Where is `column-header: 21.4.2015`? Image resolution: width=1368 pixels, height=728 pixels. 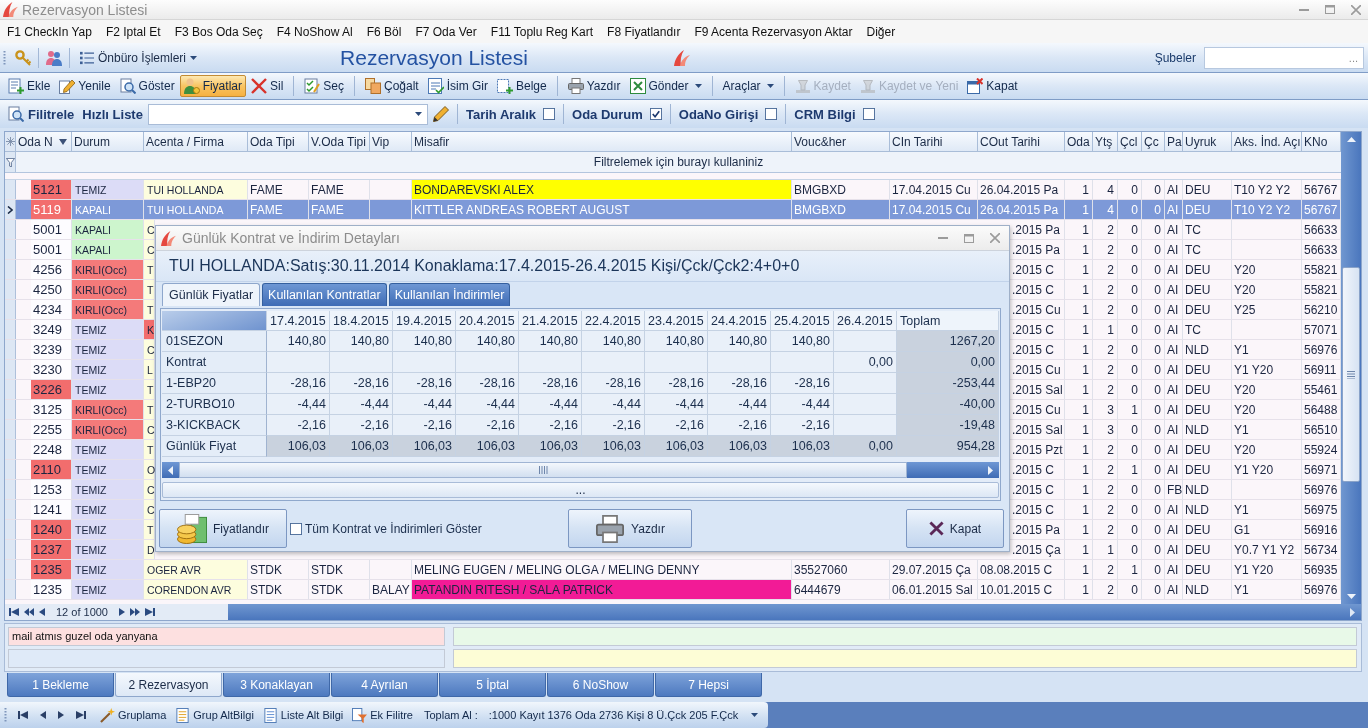
column-header: 21.4.2015 is located at coordinates (550, 321).